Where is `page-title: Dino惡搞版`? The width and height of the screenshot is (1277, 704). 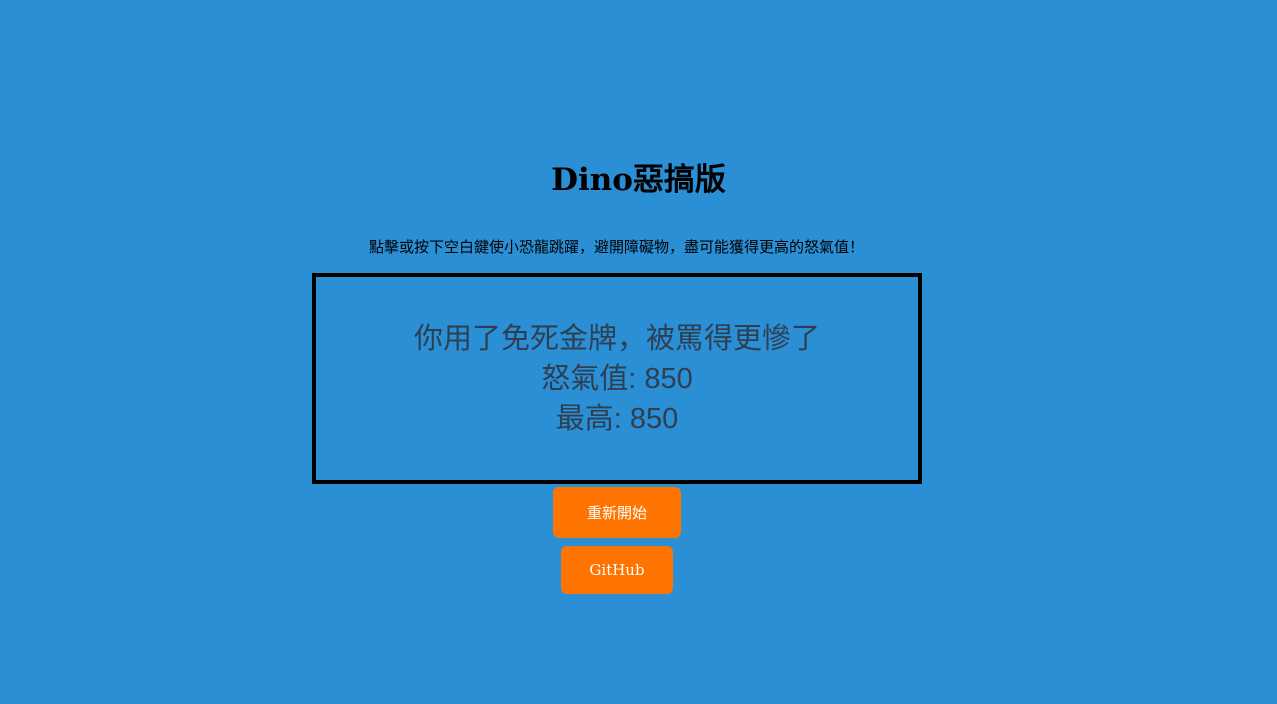
page-title: Dino惡搞版 is located at coordinates (638, 180).